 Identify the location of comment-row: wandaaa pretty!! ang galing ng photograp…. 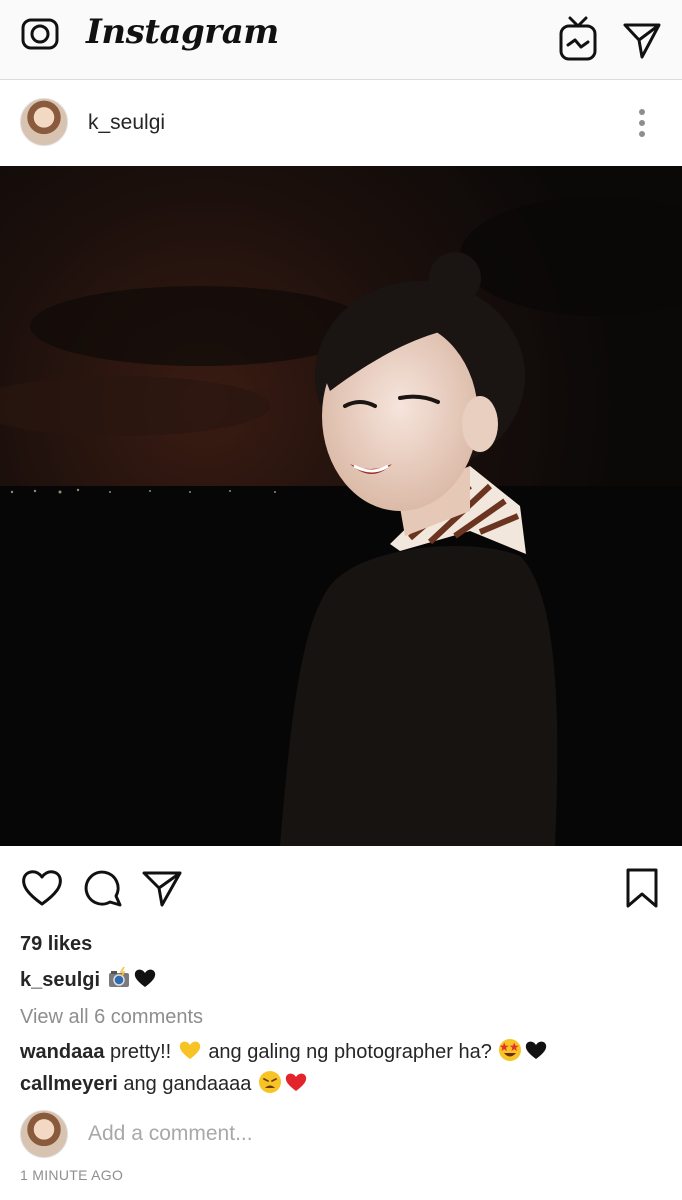
(284, 1051).